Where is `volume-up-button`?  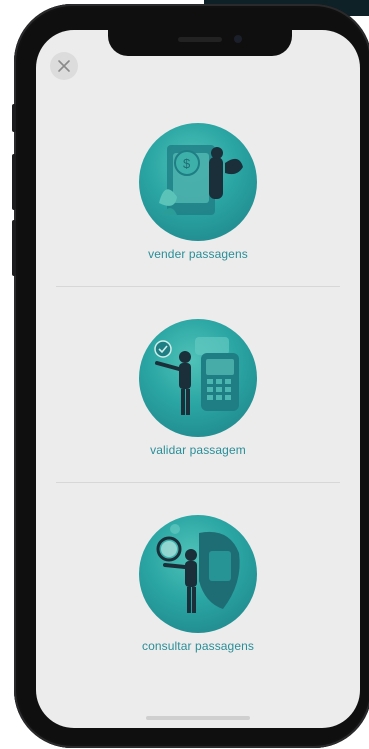 volume-up-button is located at coordinates (14, 182).